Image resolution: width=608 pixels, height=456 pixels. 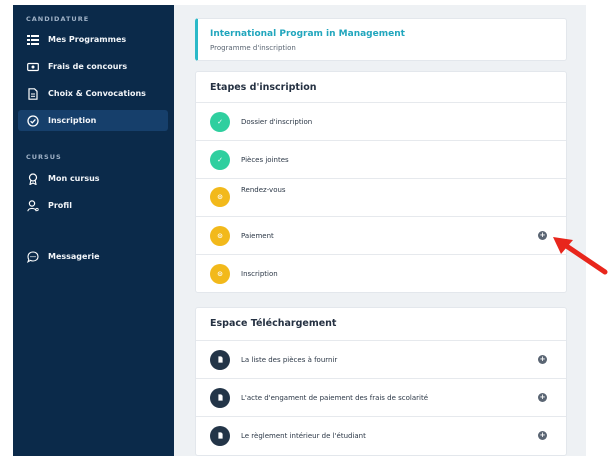 I want to click on step-label: Paiement, so click(x=257, y=235).